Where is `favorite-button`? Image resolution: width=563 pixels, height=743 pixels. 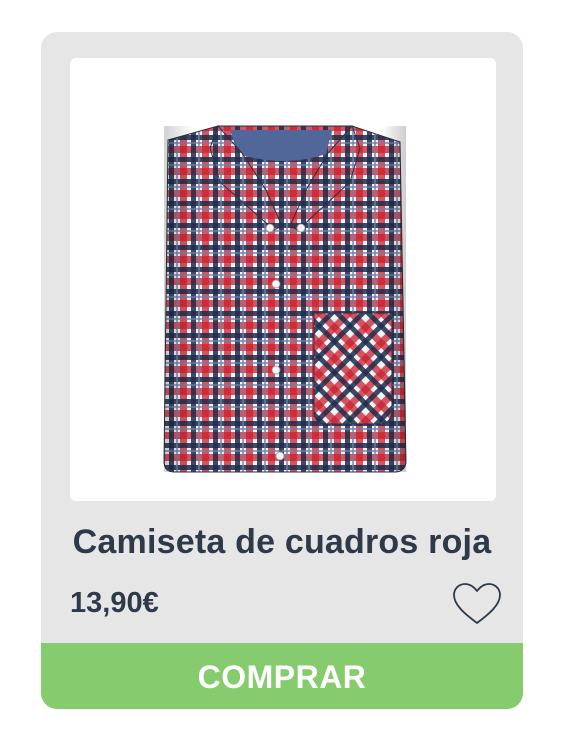 favorite-button is located at coordinates (477, 604).